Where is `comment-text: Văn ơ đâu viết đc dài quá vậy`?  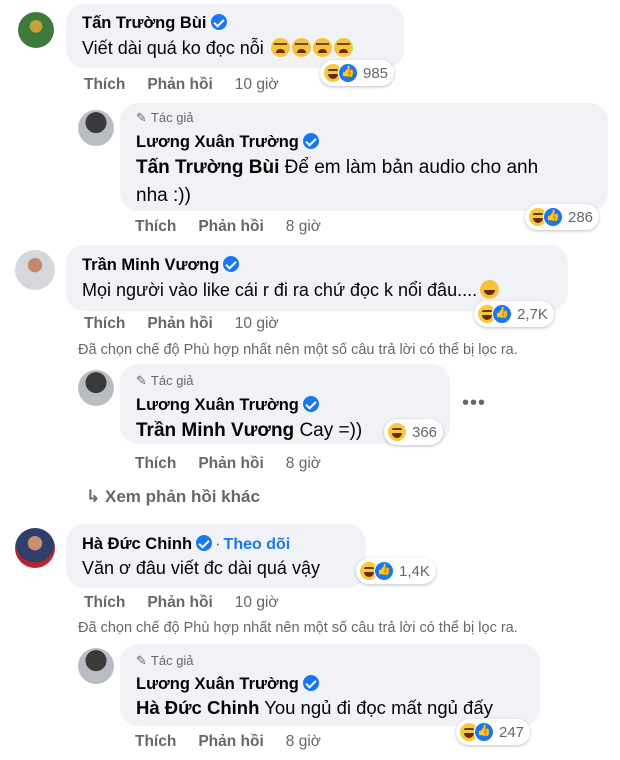 comment-text: Văn ơ đâu viết đc dài quá vậy is located at coordinates (201, 568).